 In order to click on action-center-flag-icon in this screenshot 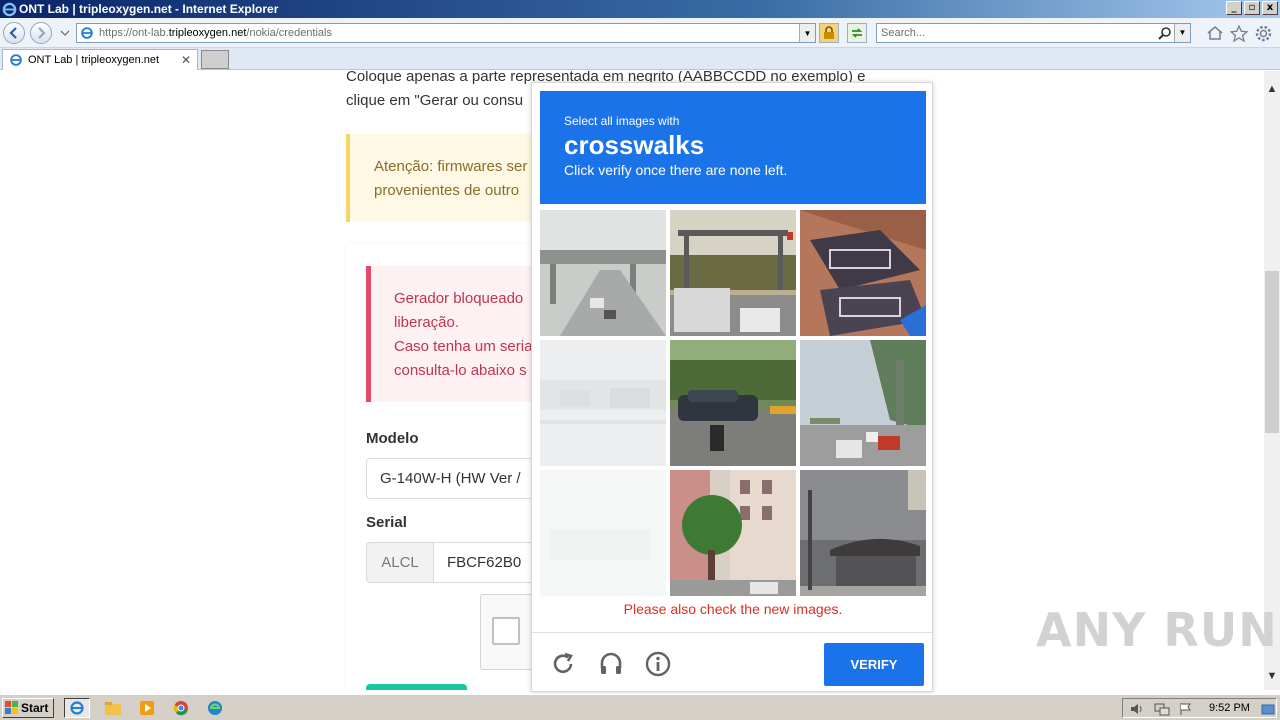, I will do `click(1186, 709)`.